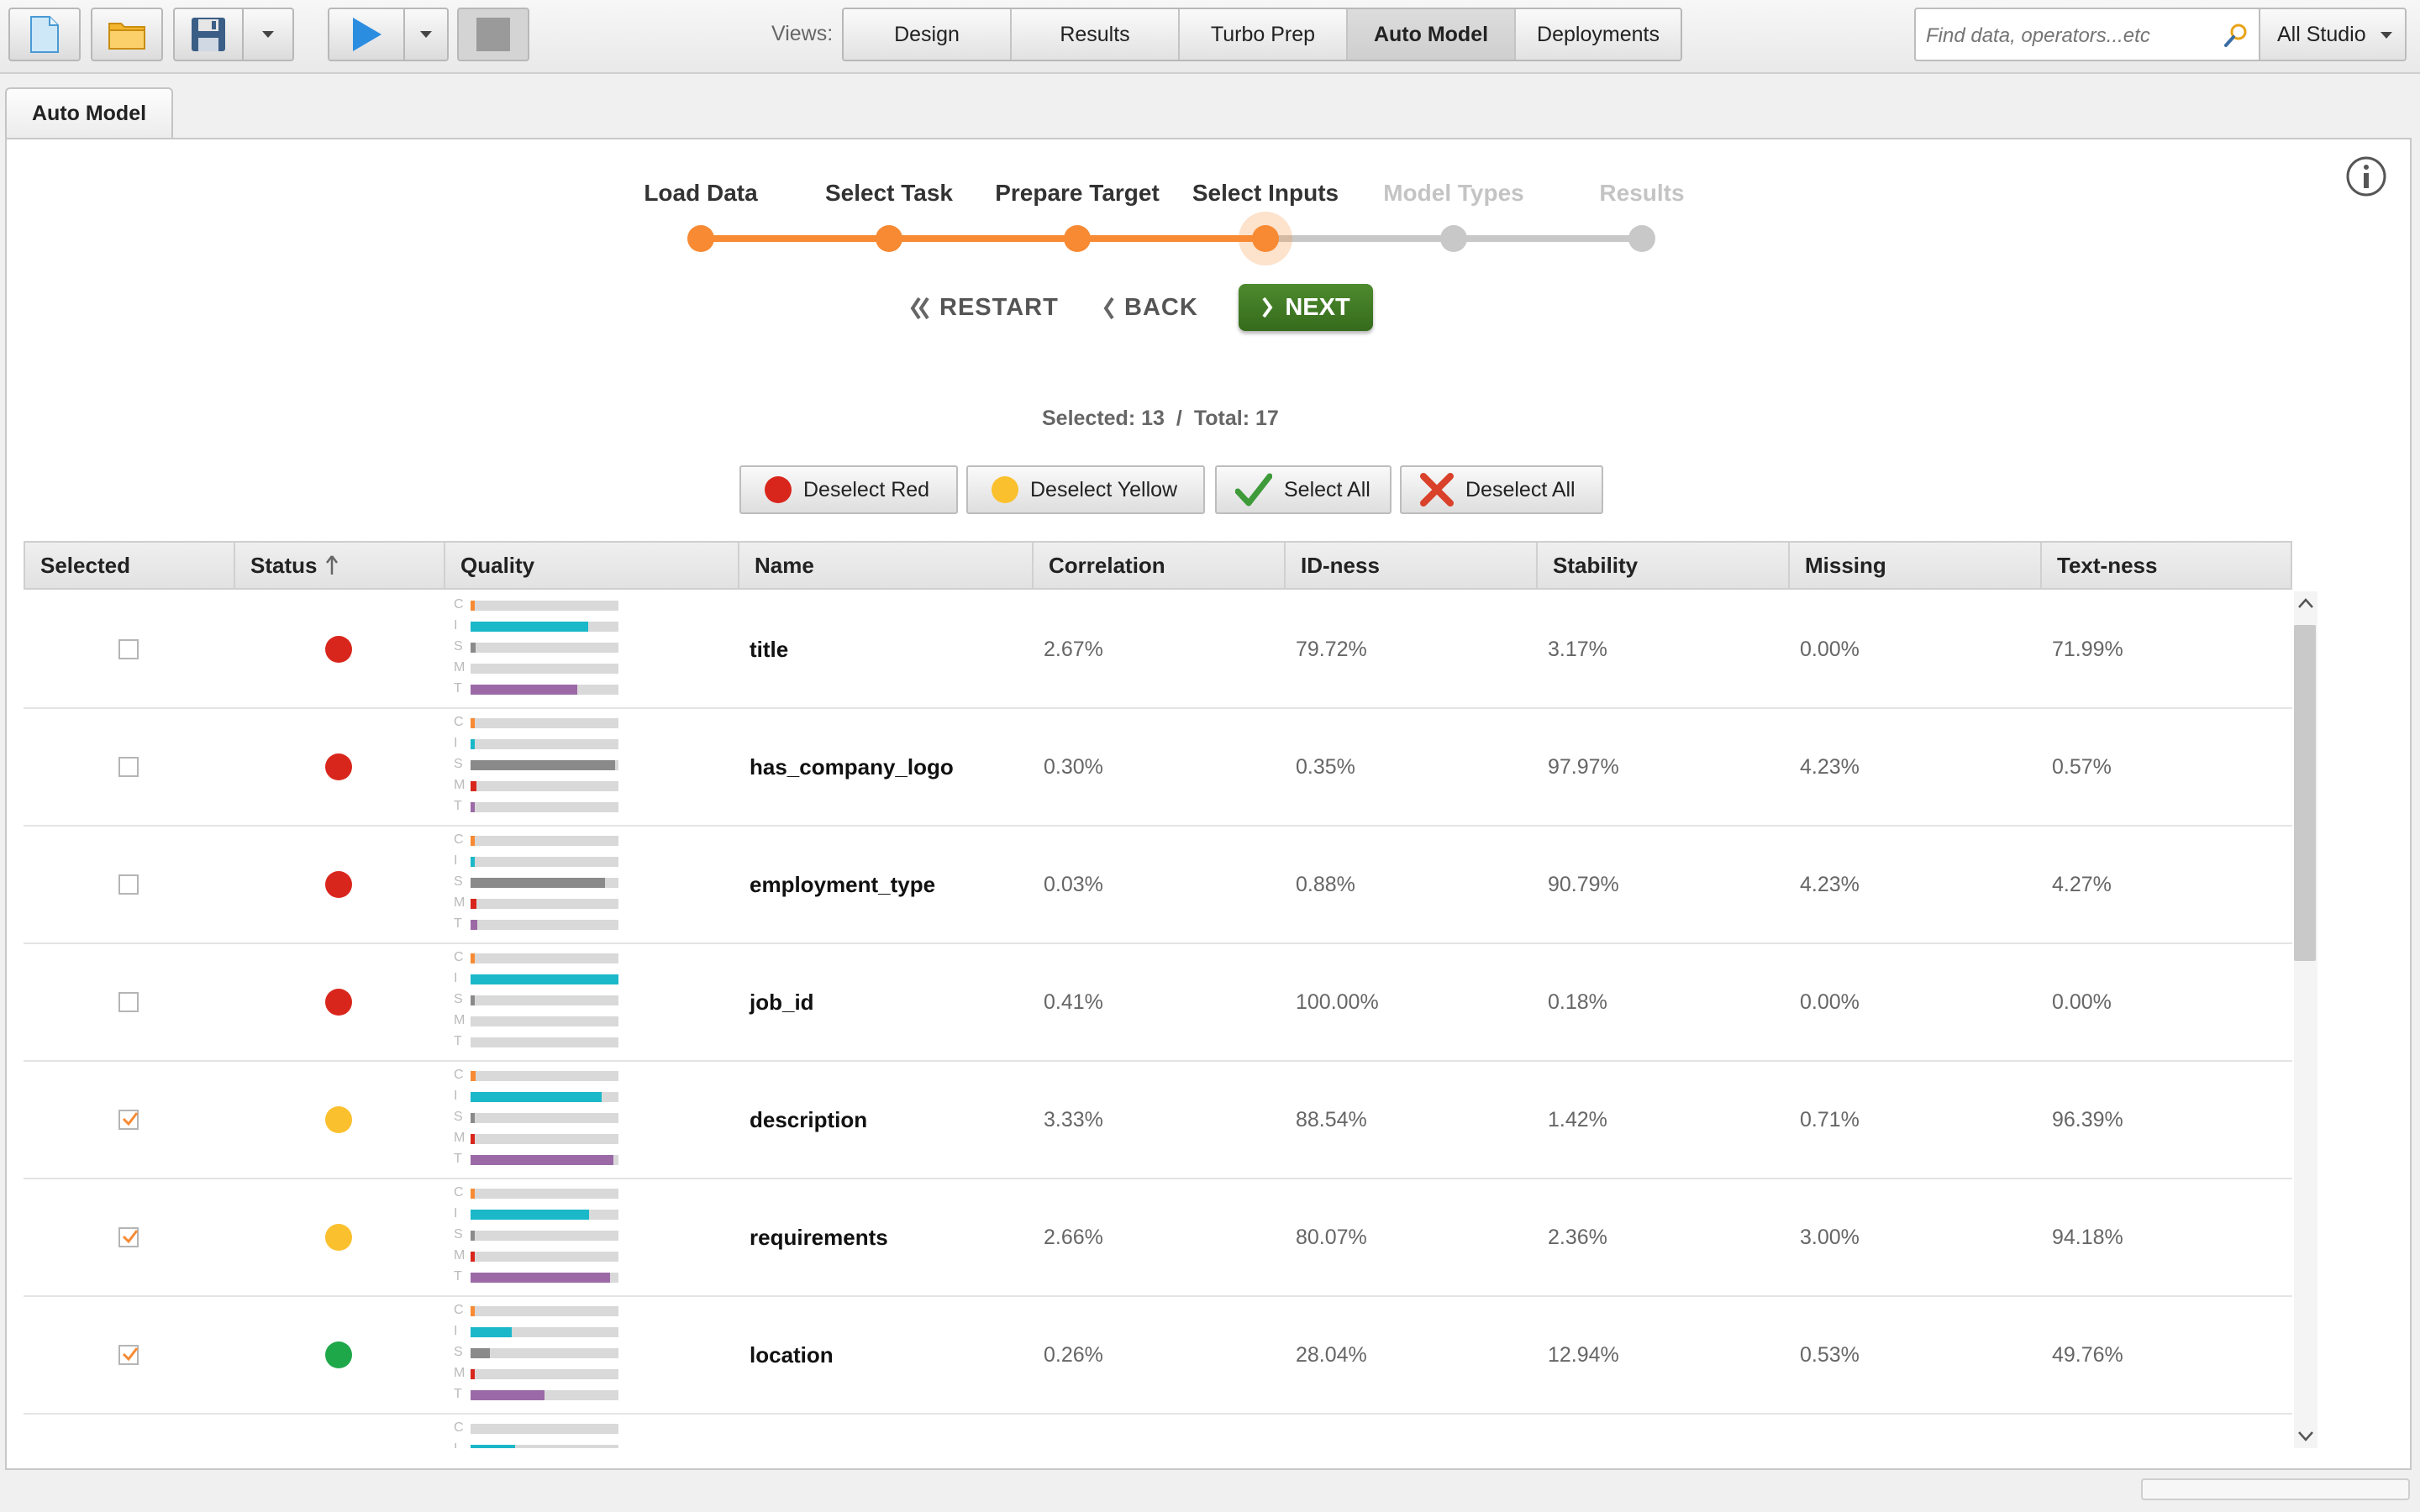  Describe the element at coordinates (538, 1117) in the screenshot. I see `quality-bar-row: S` at that location.